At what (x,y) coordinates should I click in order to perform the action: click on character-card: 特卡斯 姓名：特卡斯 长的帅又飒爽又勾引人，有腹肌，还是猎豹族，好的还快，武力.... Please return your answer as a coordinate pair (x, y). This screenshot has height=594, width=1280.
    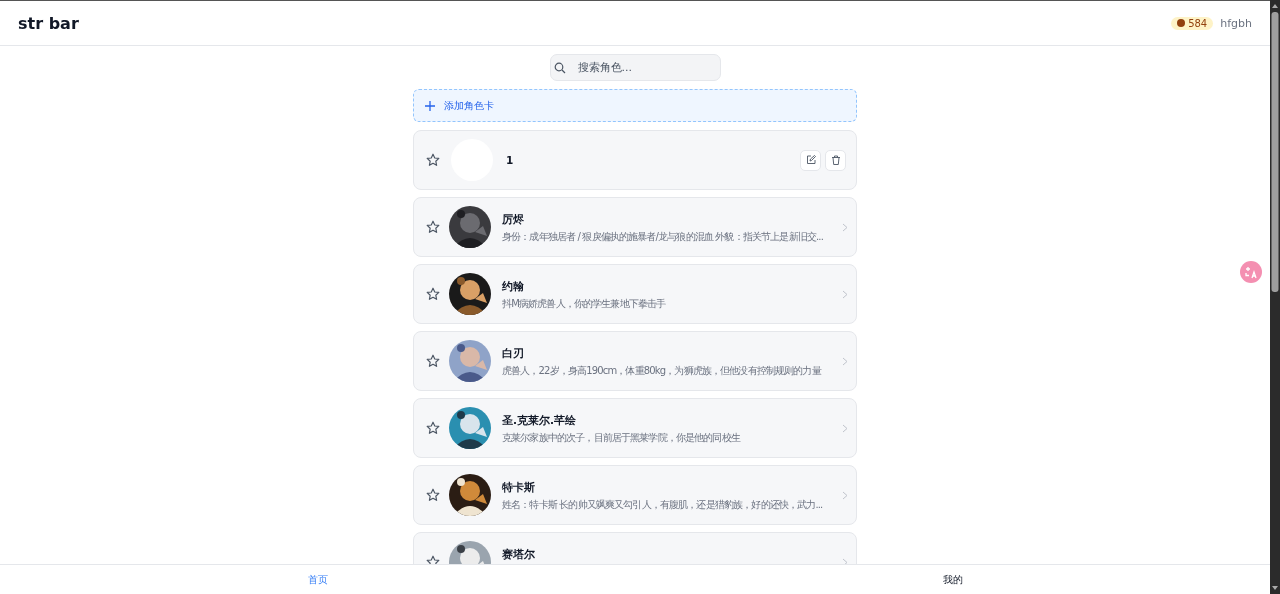
    Looking at the image, I should click on (635, 495).